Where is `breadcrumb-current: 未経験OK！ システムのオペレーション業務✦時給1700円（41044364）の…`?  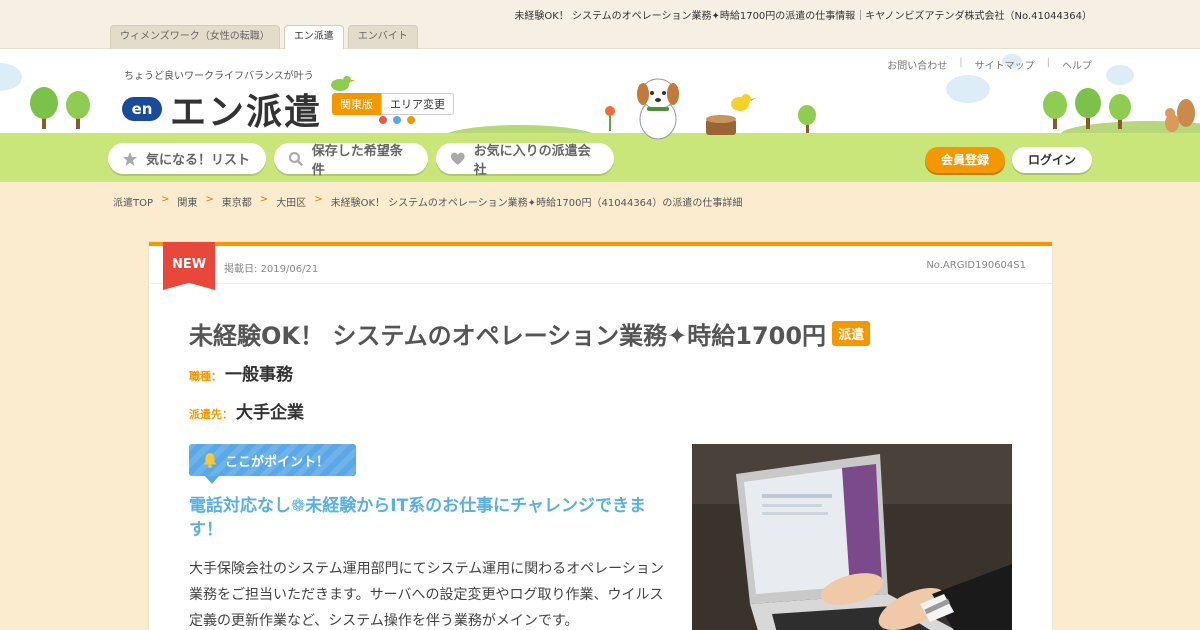 breadcrumb-current: 未経験OK！ システムのオペレーション業務✦時給1700円（41044364）の… is located at coordinates (536, 203).